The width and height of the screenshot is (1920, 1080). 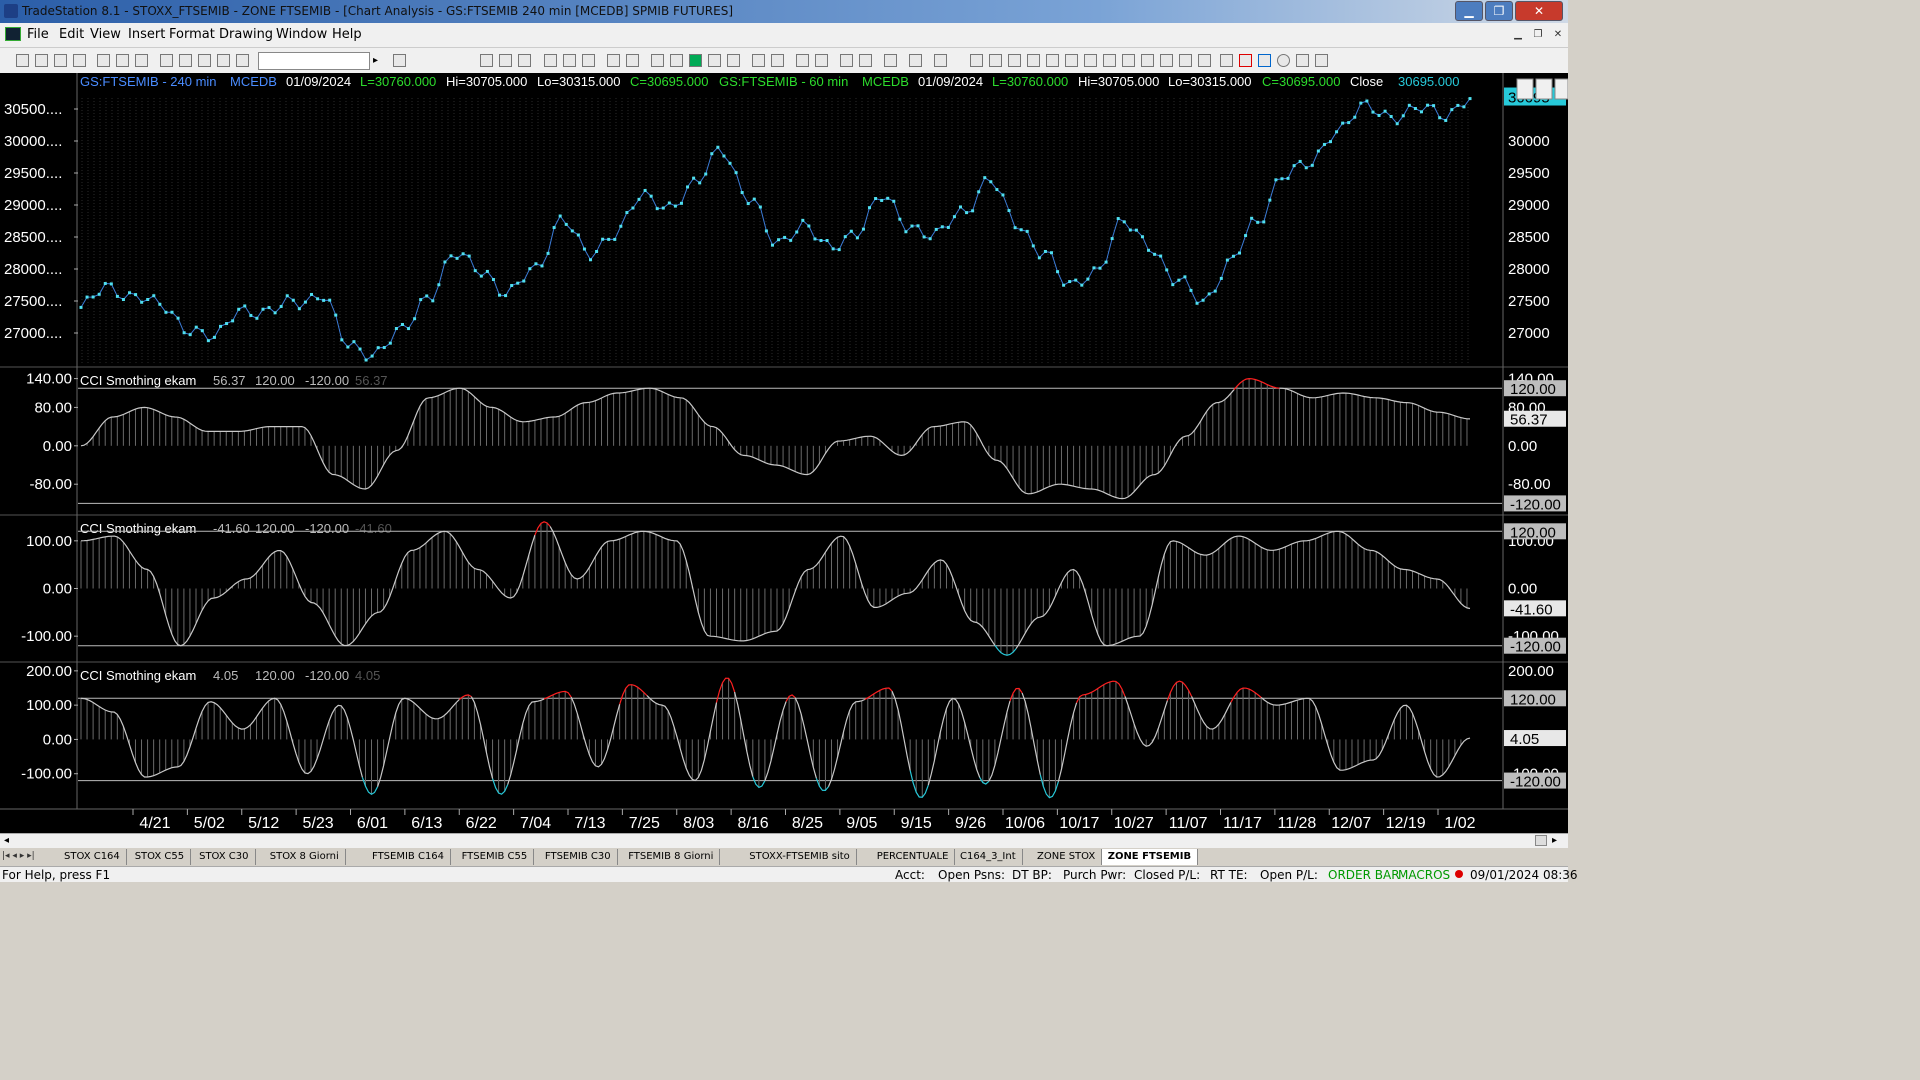 I want to click on layout-icon, so click(x=166, y=60).